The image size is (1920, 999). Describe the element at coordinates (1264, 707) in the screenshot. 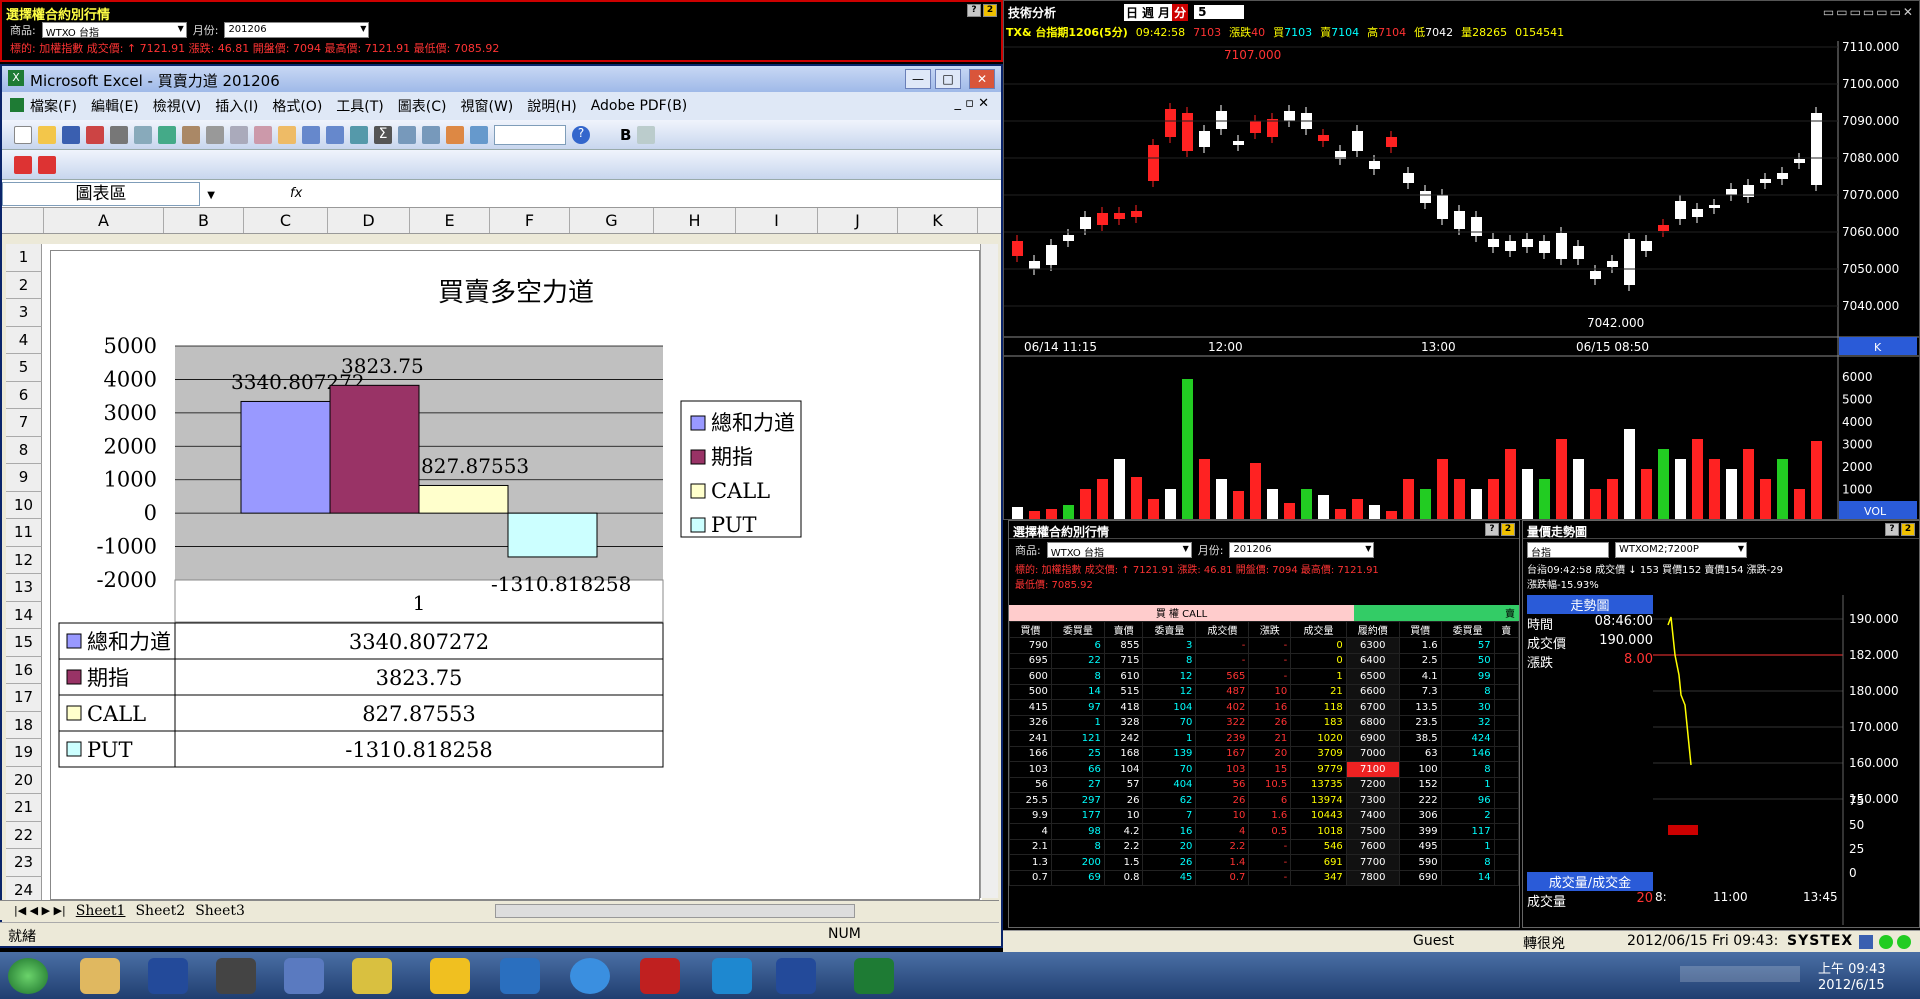

I see `option-row: 415 97 418 104 402 16 118 6700 13.5 30` at that location.